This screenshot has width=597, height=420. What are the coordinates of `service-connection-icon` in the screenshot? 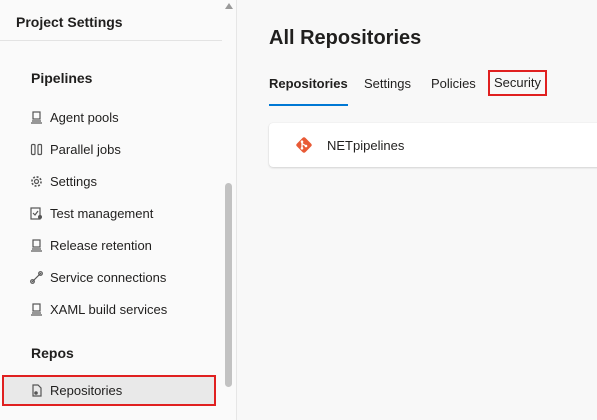 It's located at (36, 277).